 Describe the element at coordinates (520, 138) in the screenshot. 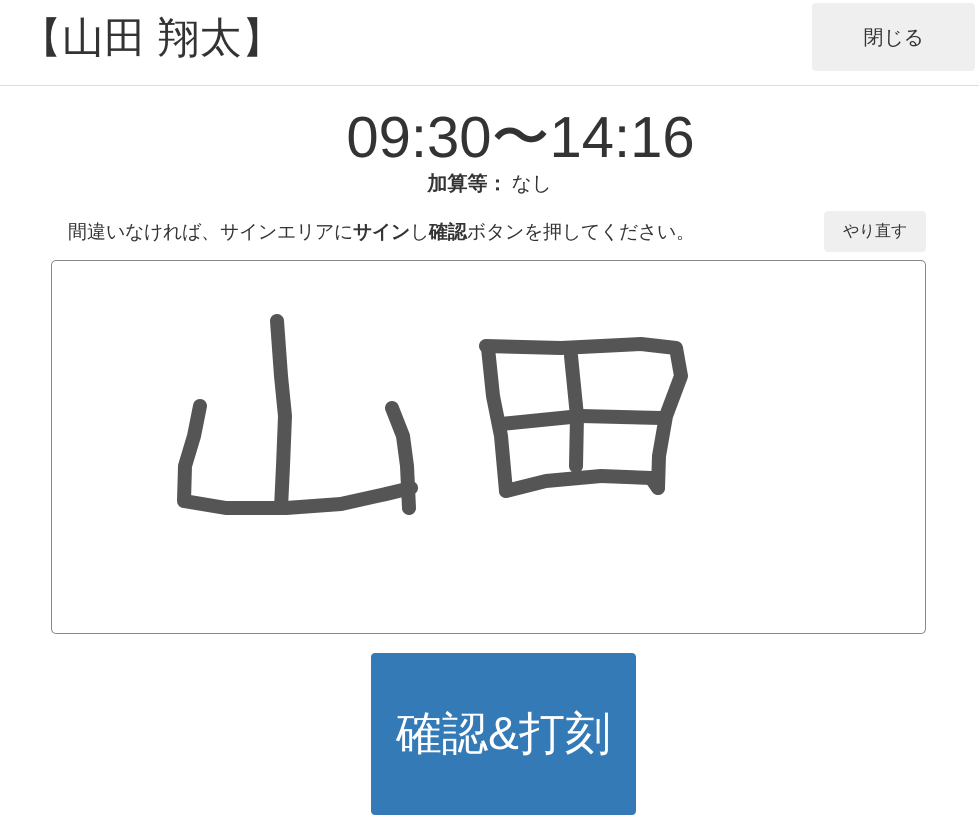

I see `time-range: 09:30〜14:16` at that location.